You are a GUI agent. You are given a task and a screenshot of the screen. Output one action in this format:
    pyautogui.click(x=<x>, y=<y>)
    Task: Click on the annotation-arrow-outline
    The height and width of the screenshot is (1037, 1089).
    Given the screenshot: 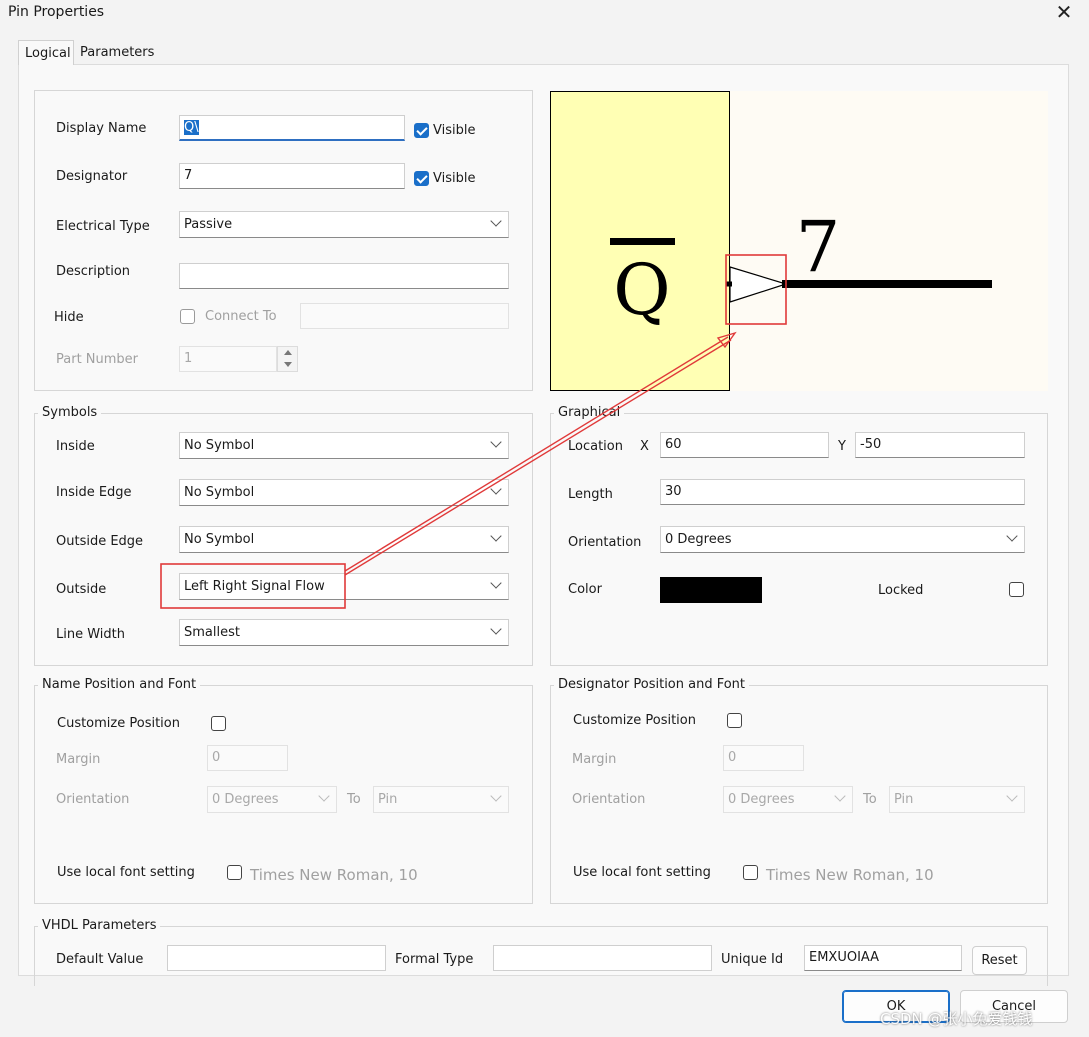 What is the action you would take?
    pyautogui.click(x=538, y=457)
    